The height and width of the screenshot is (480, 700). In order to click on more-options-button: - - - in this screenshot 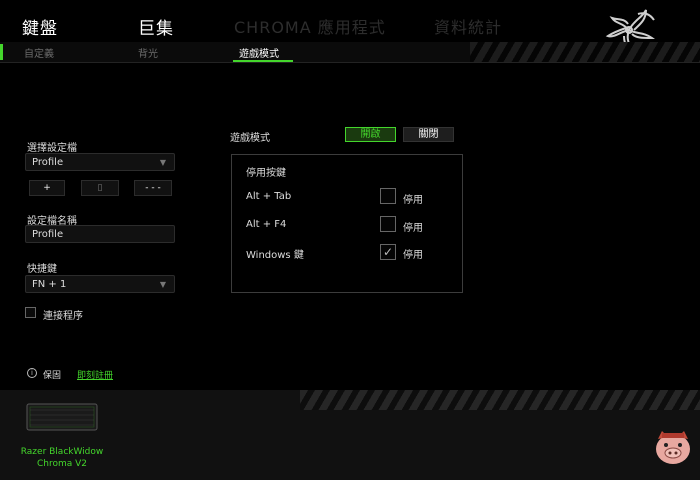, I will do `click(153, 188)`.